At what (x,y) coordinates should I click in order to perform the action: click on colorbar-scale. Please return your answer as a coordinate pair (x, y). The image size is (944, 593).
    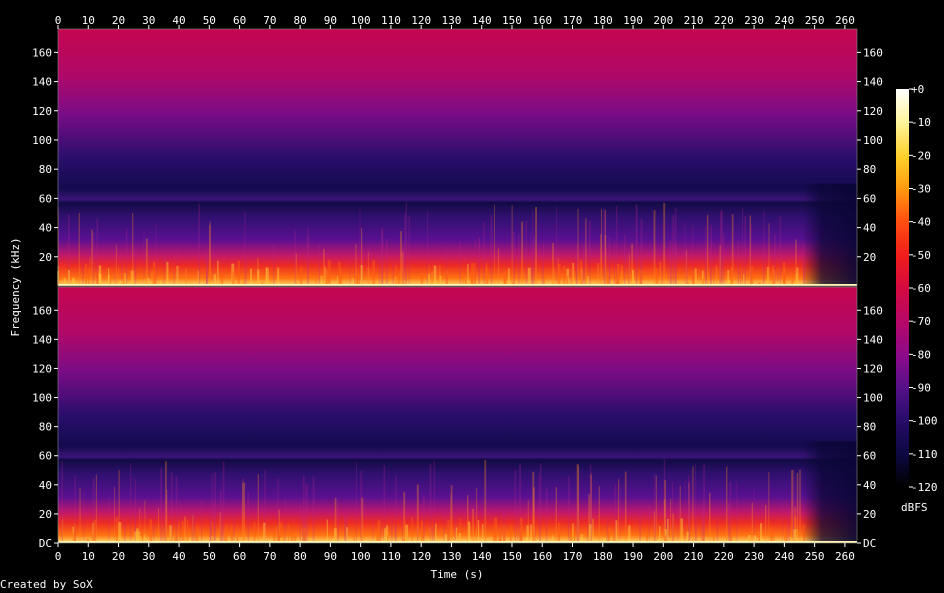
    Looking at the image, I should click on (902, 288).